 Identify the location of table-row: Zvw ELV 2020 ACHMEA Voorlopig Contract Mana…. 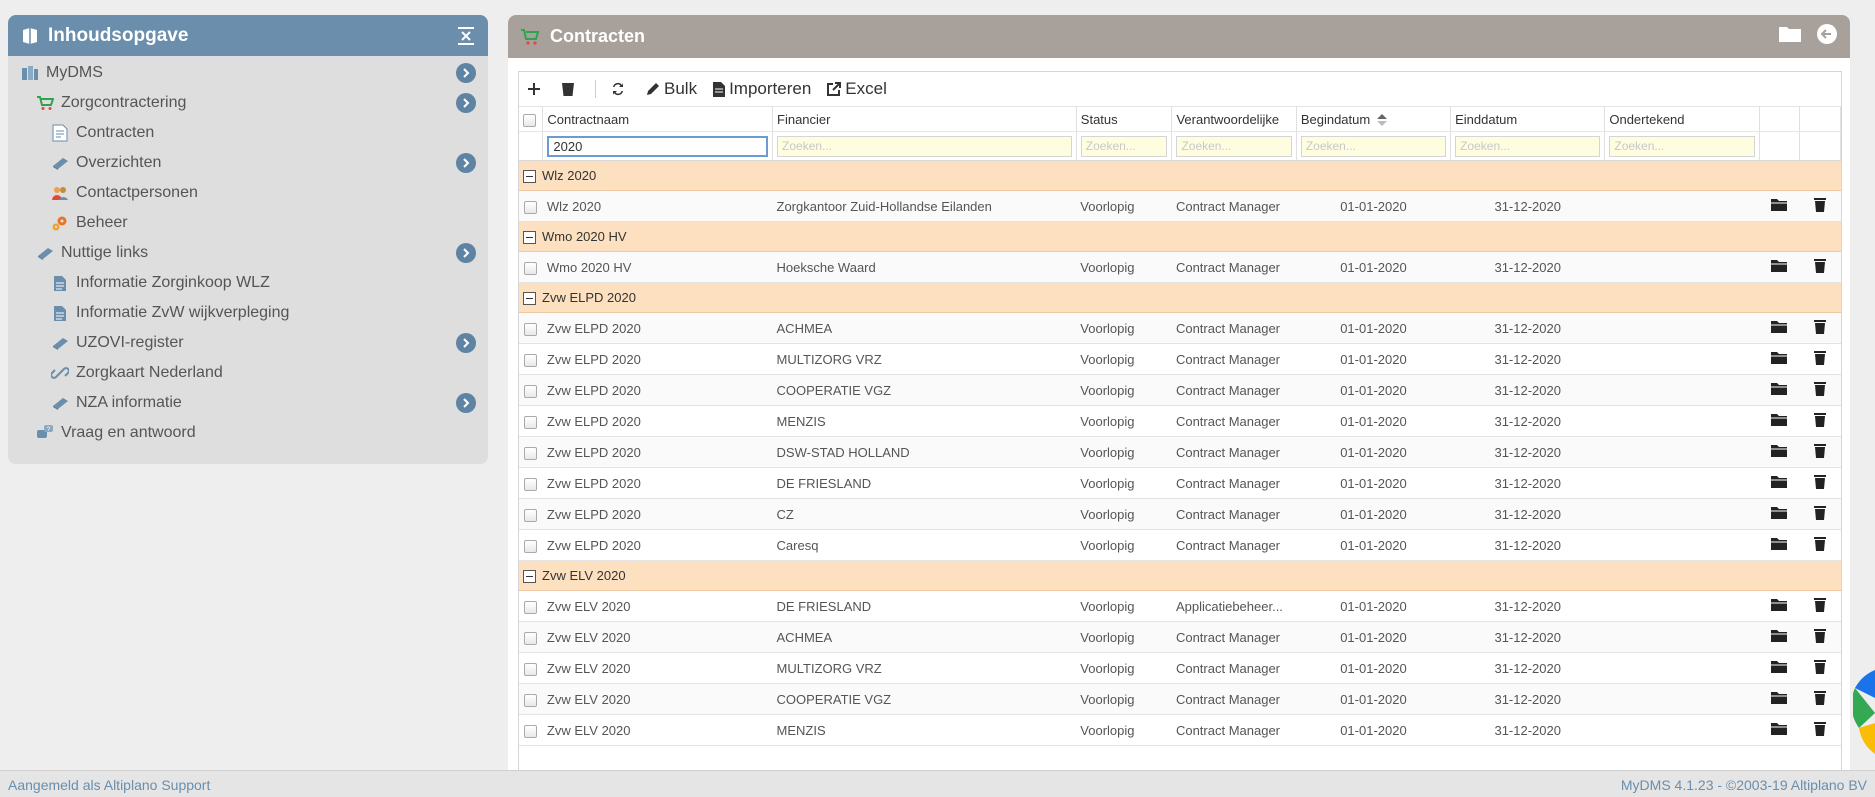
(1180, 637).